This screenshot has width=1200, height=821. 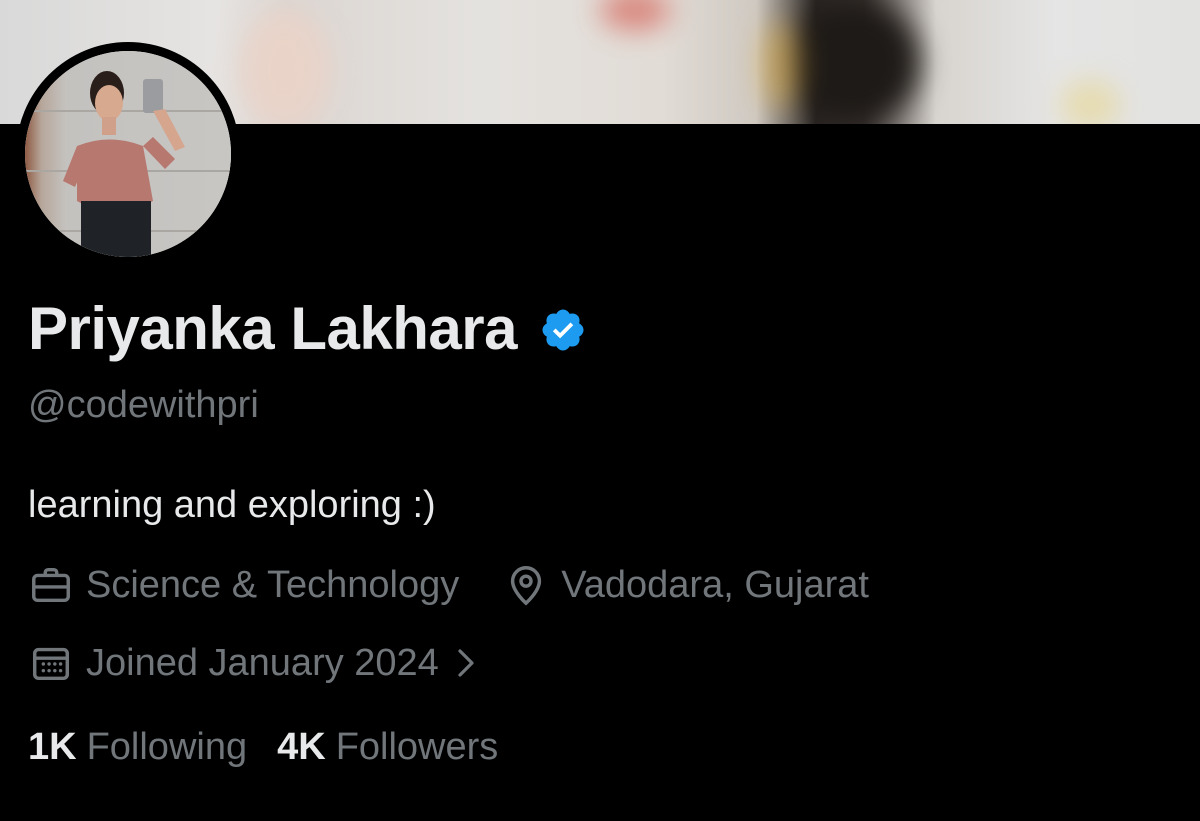 I want to click on calendar-icon, so click(x=51, y=663).